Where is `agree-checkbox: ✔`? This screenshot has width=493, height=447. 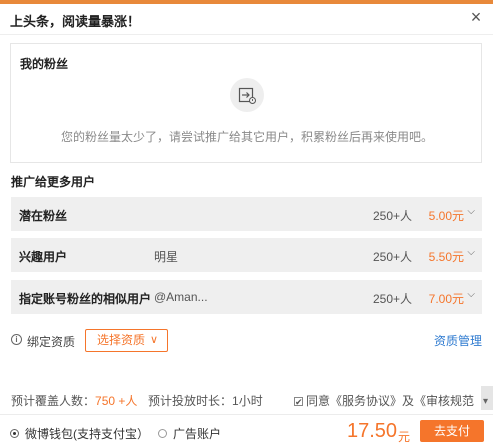
agree-checkbox: ✔ is located at coordinates (298, 402).